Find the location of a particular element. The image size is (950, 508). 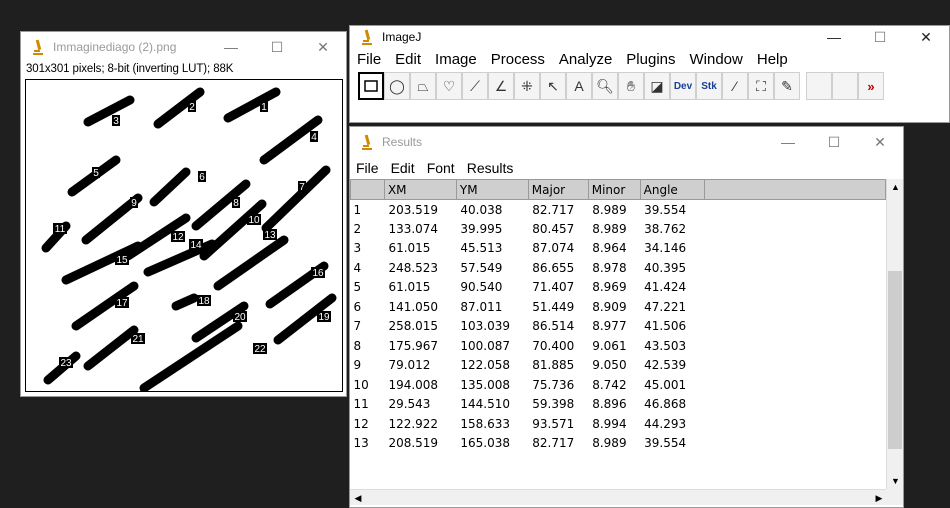

table-row: 3 61.015 45.513 87.074 8.964 34.146 is located at coordinates (618, 249).